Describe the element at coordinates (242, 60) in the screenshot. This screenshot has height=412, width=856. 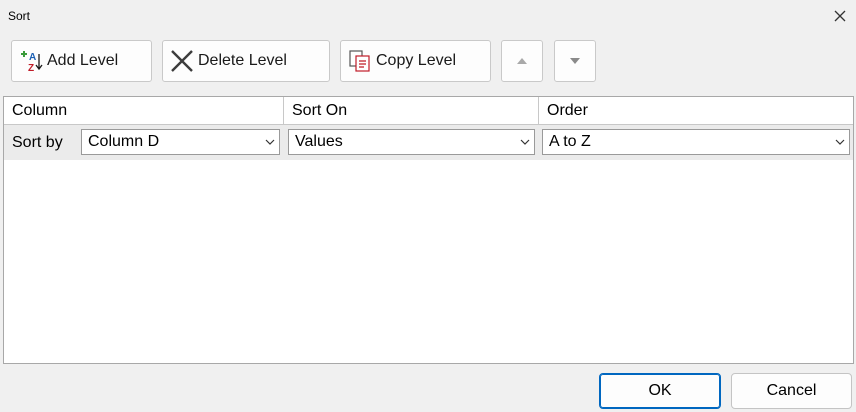
I see `delete-level-label: Delete Level` at that location.